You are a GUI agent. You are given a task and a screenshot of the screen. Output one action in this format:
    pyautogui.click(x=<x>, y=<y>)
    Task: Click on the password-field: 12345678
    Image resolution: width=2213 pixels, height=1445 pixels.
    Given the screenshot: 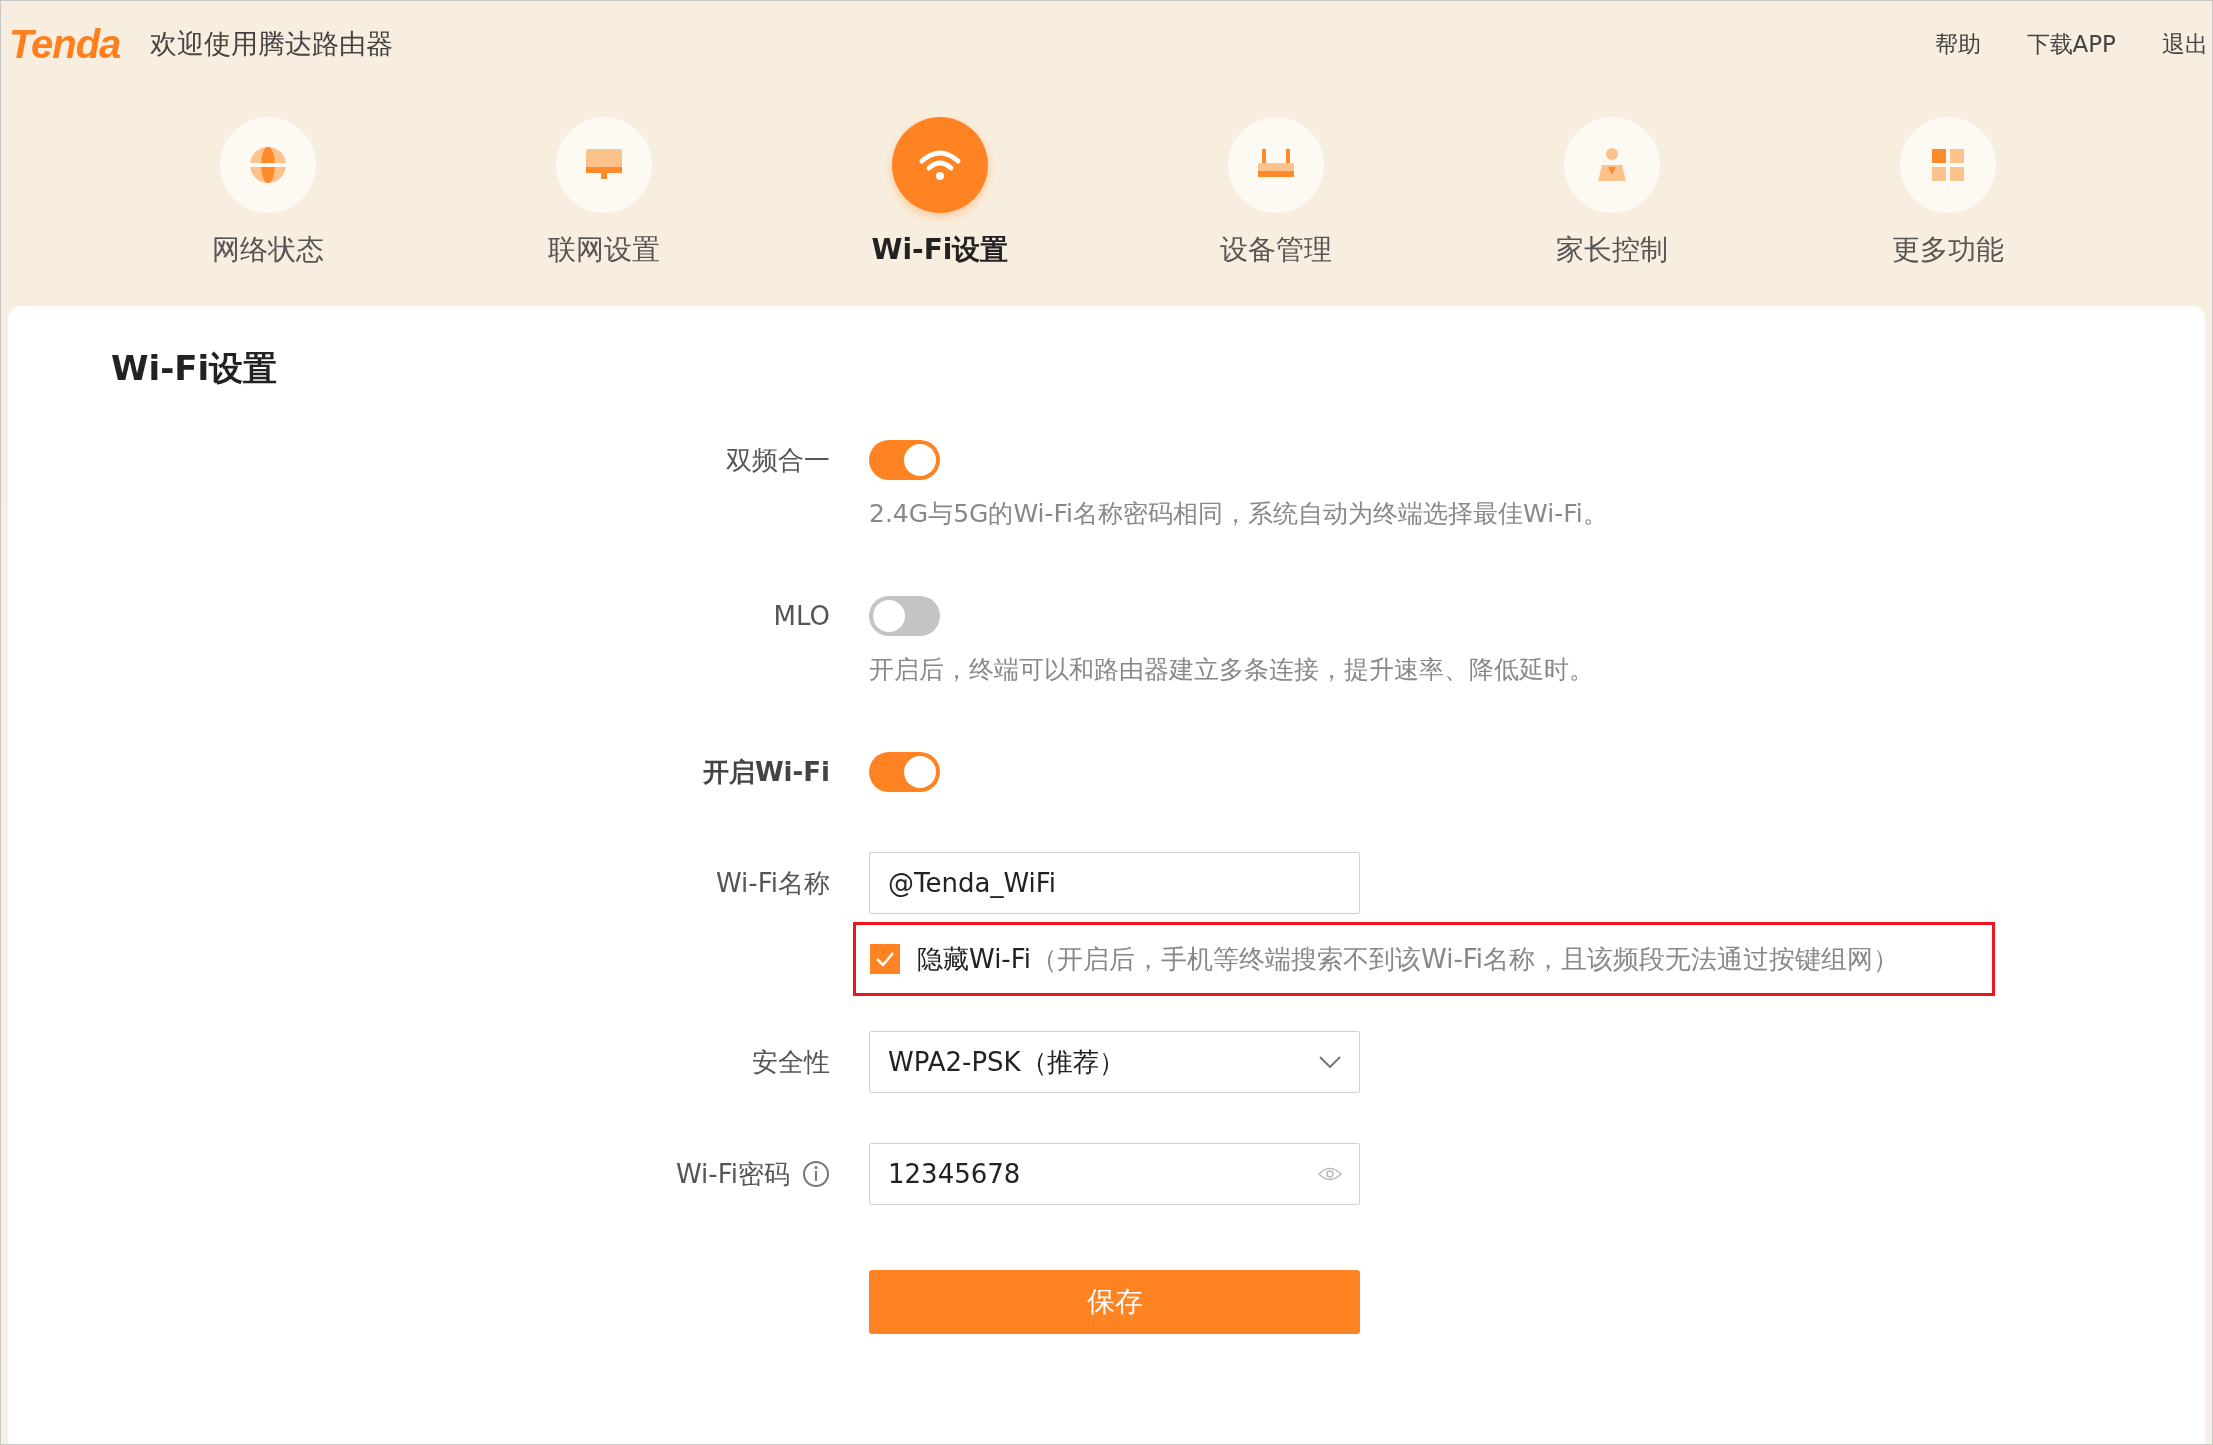 What is the action you would take?
    pyautogui.click(x=1114, y=1174)
    